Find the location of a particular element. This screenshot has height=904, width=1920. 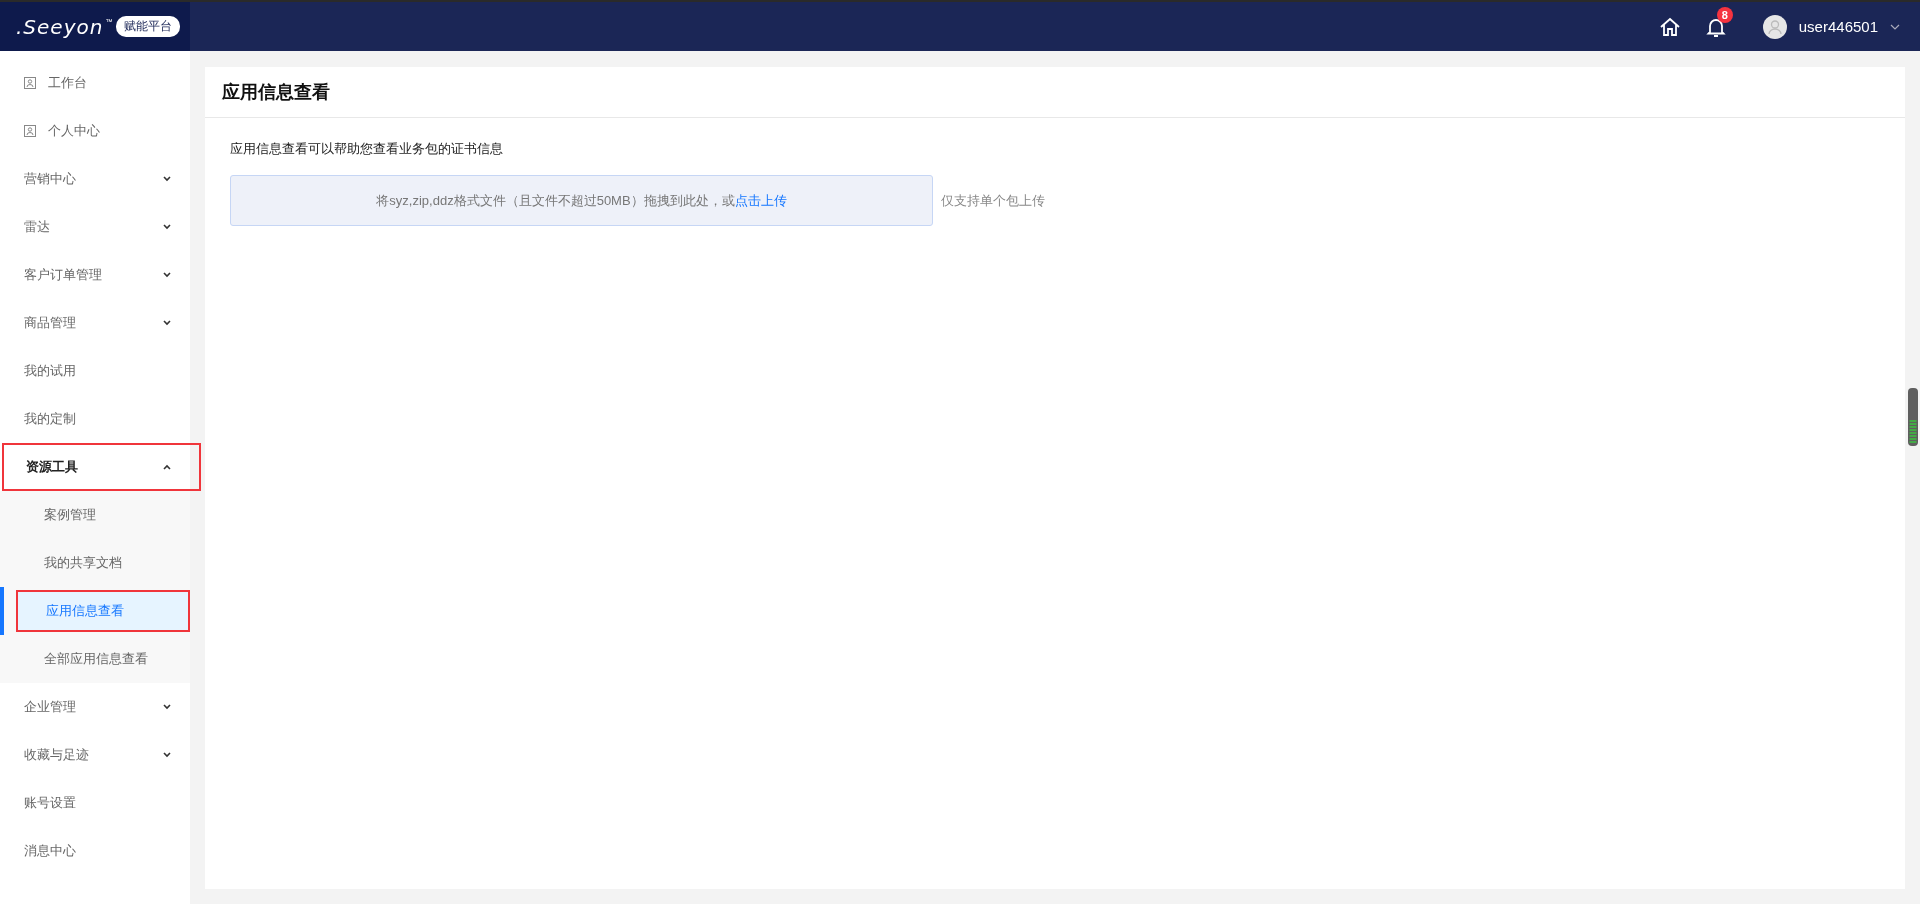

submenu-item: 我的共享文档 is located at coordinates (95, 563).